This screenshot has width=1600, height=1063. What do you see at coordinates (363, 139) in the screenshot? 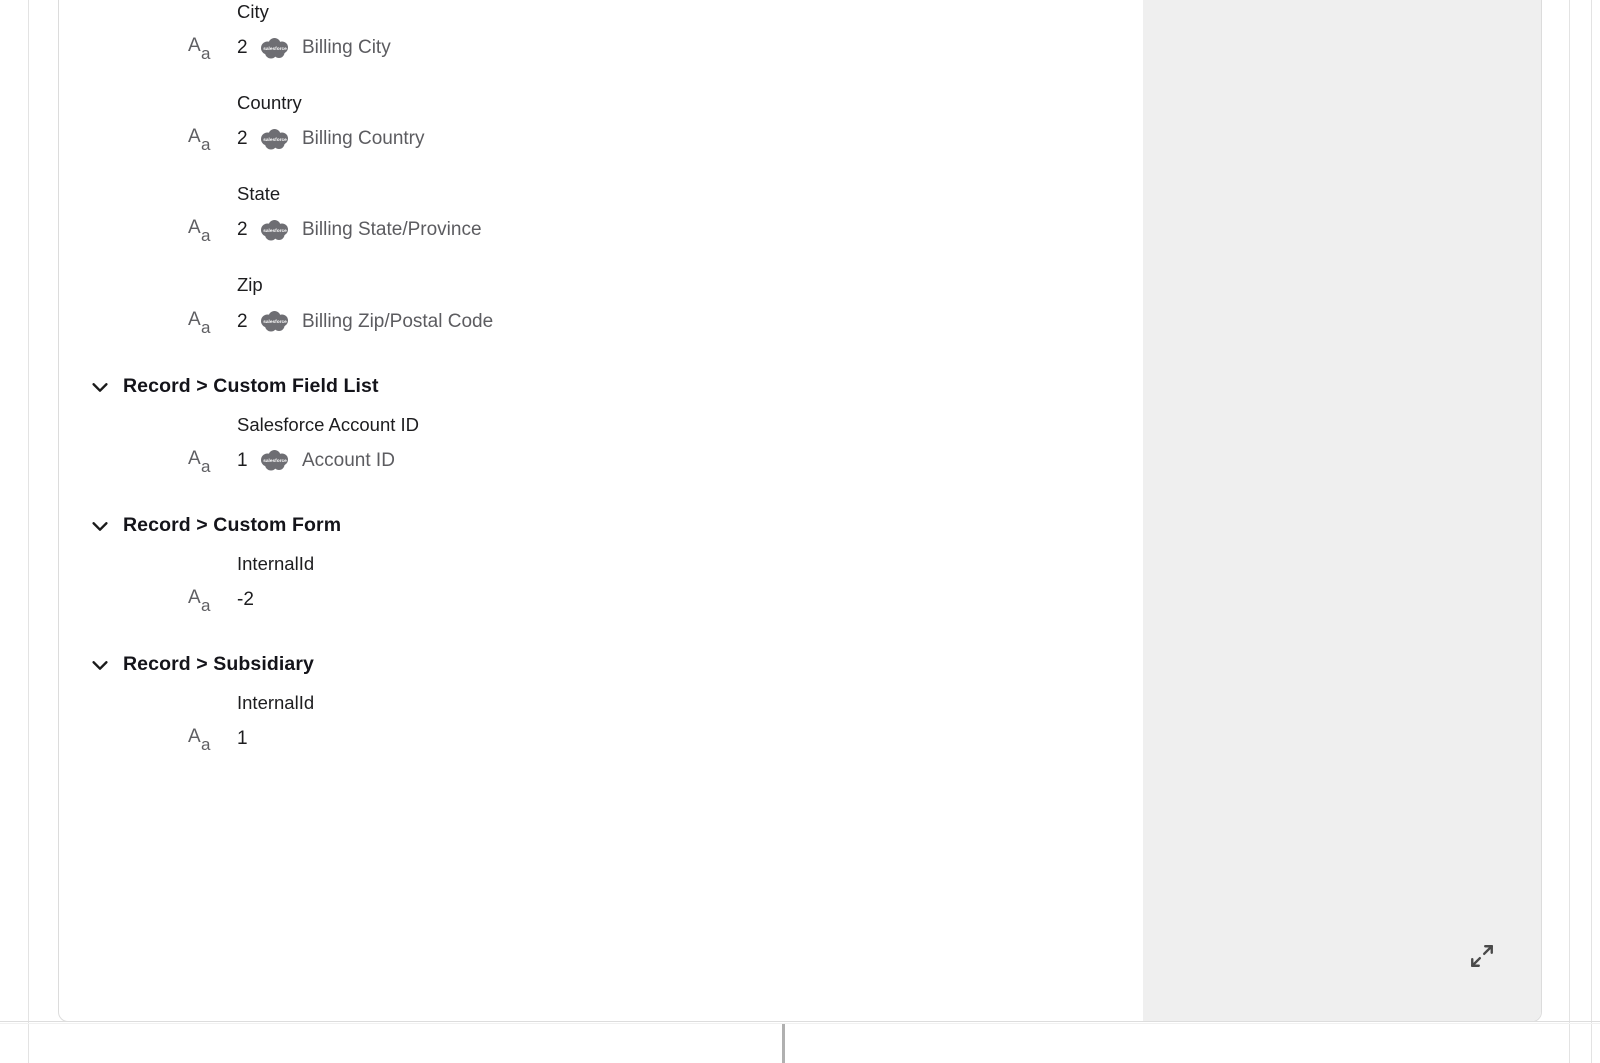
I see `field-mapped-value: Billing Country` at bounding box center [363, 139].